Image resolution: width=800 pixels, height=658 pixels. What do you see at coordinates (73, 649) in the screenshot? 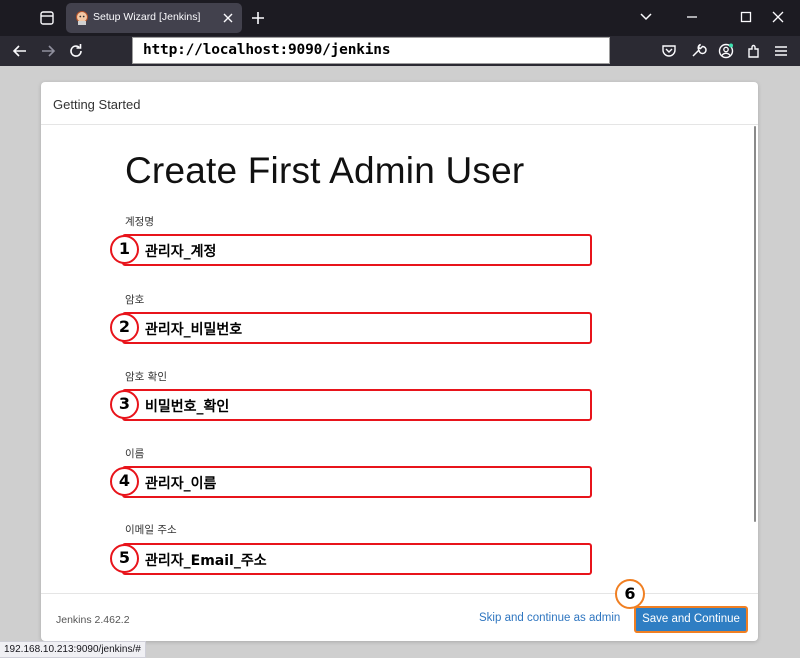
I see `status-bar-url: 192.168.10.213:9090/jenkins/#` at bounding box center [73, 649].